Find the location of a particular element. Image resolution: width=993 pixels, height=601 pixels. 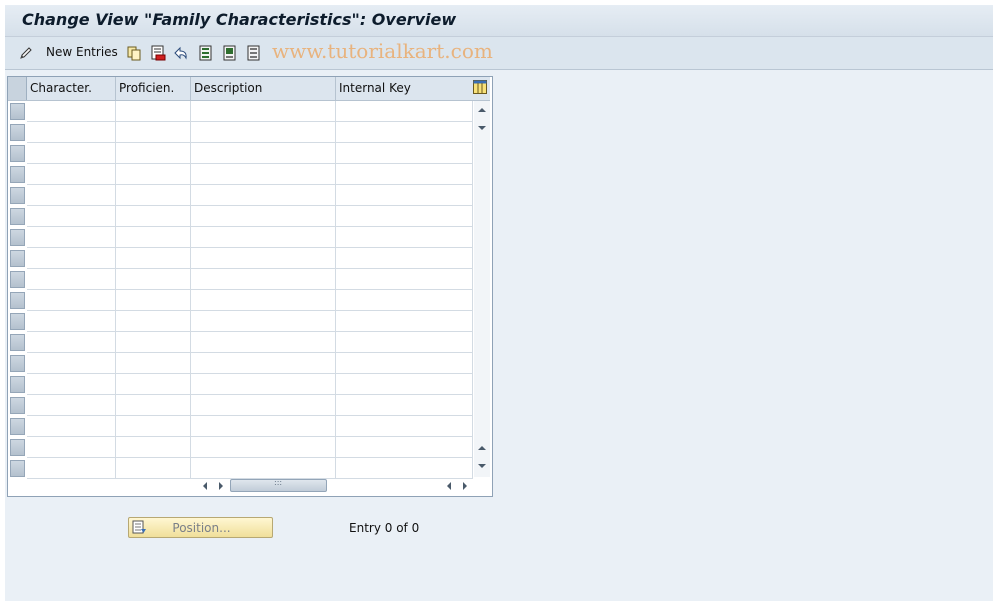

scroll-right-arrow-icon is located at coordinates (221, 486).